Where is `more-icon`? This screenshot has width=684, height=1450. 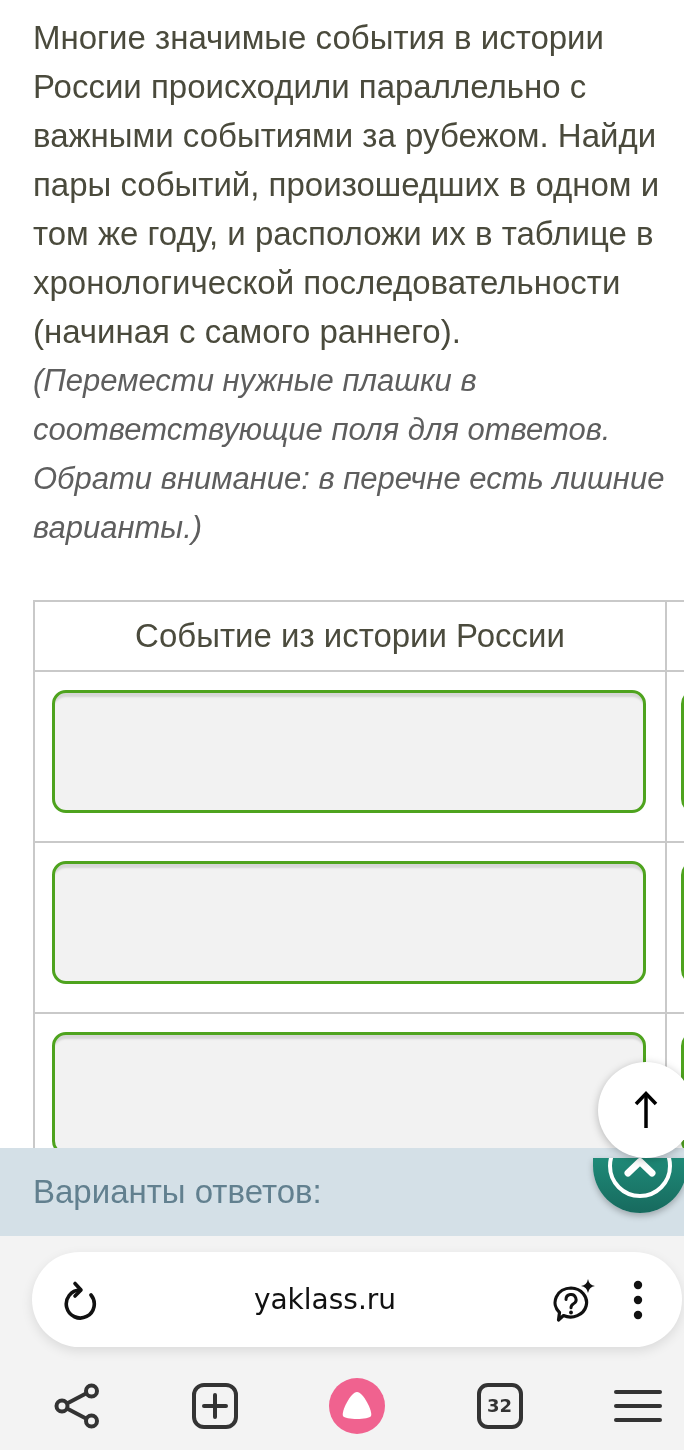
more-icon is located at coordinates (638, 1299).